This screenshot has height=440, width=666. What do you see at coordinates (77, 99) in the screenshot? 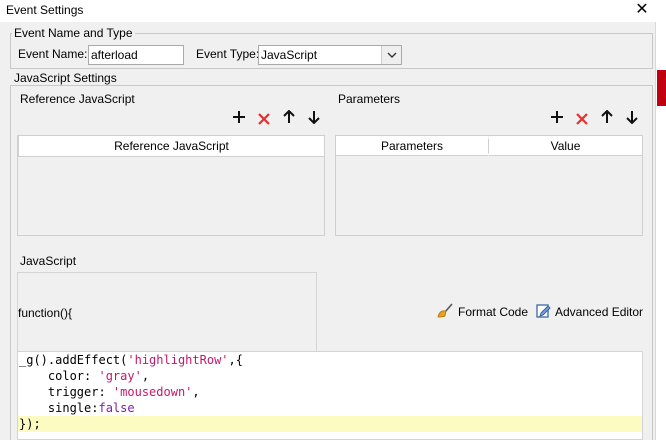
I see `reference-javascript-title: Reference JavaScript` at bounding box center [77, 99].